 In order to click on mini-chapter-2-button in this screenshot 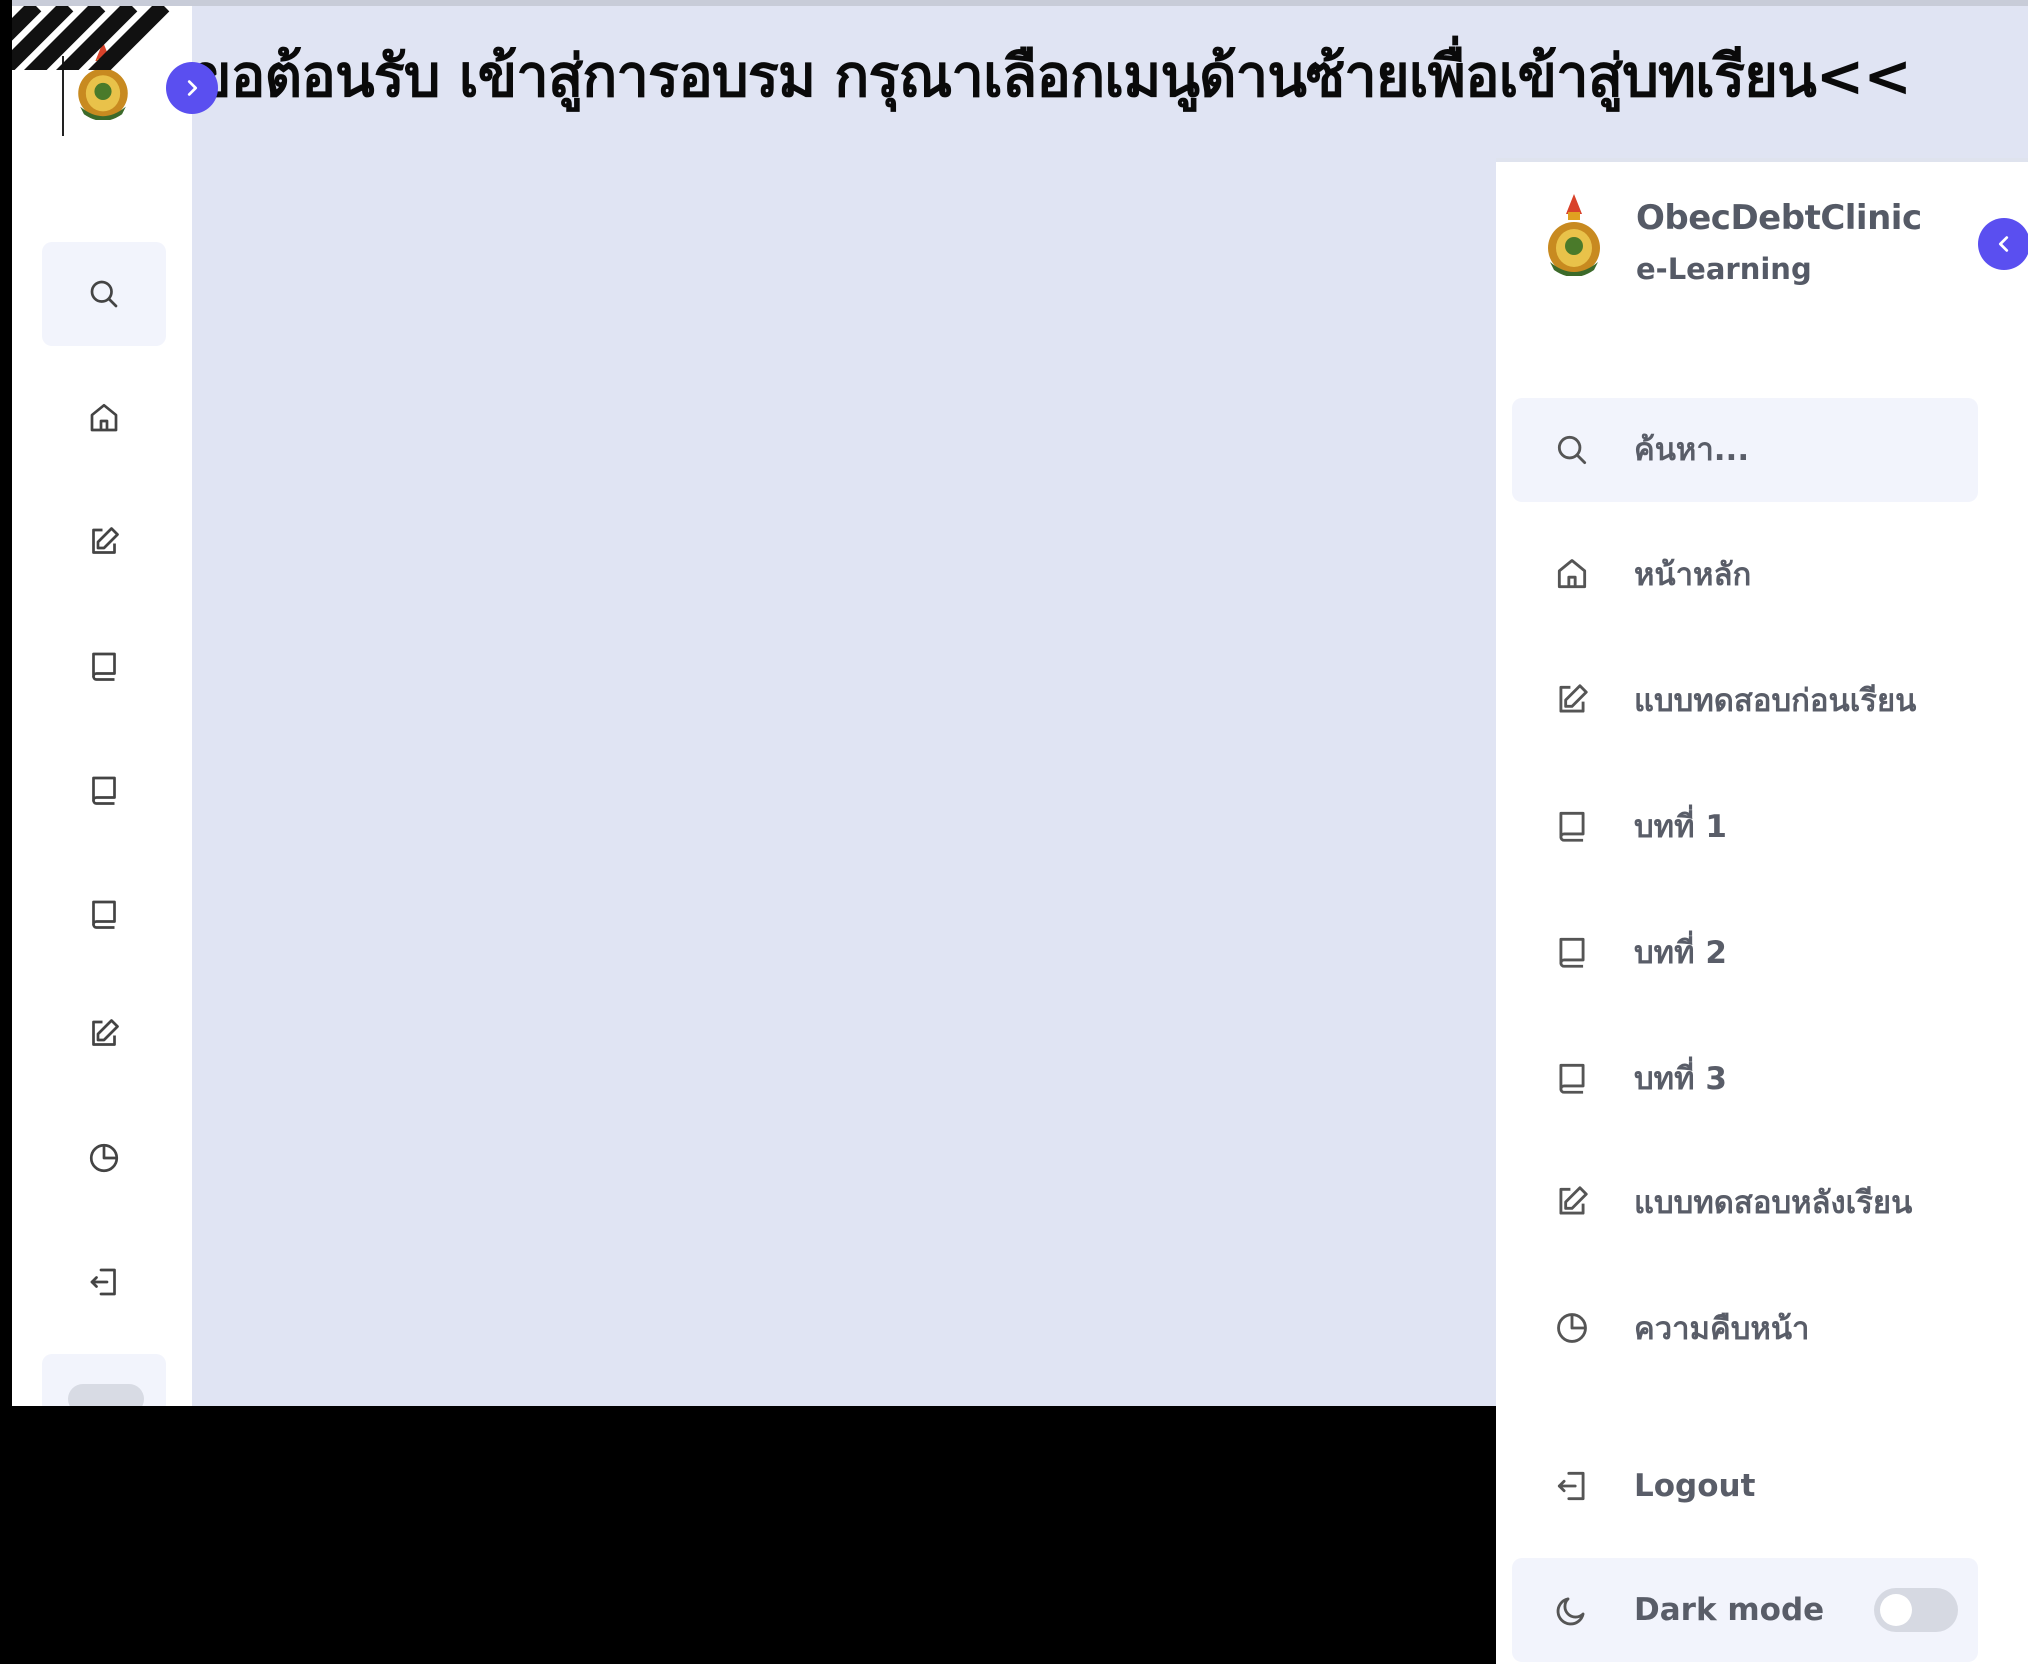, I will do `click(104, 790)`.